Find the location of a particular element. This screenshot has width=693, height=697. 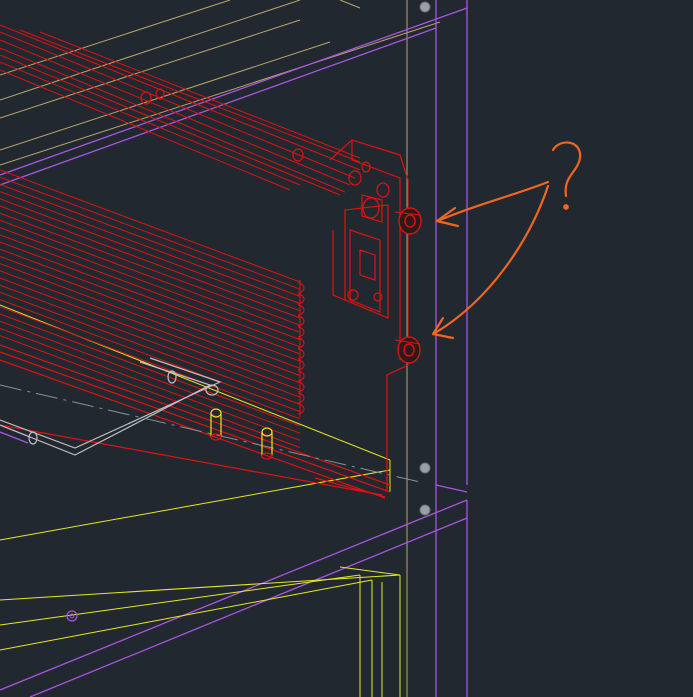

cabinet-bolt-top is located at coordinates (425, 7).